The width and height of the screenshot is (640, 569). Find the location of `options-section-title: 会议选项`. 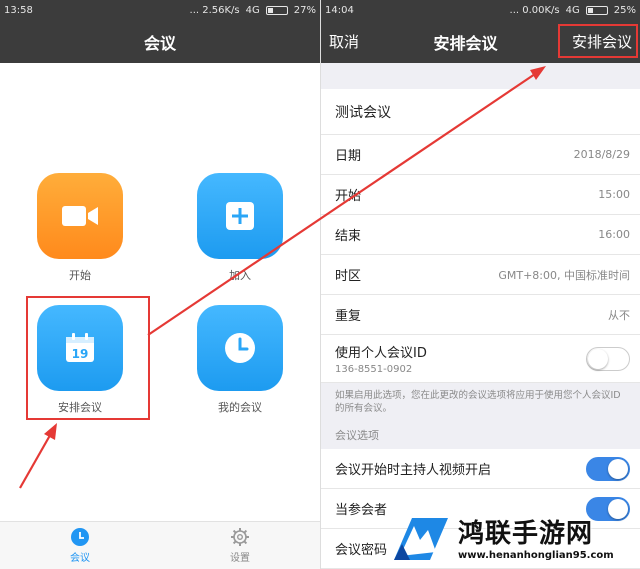

options-section-title: 会议选项 is located at coordinates (357, 435).